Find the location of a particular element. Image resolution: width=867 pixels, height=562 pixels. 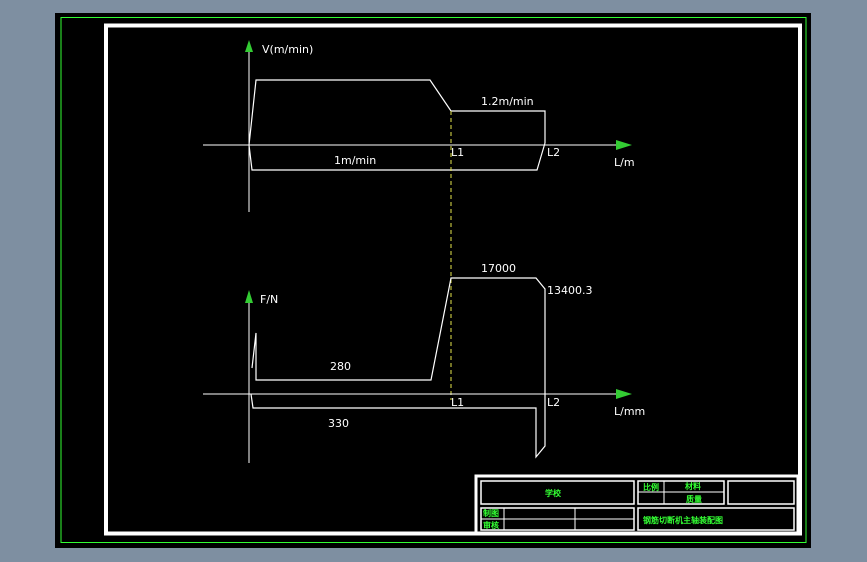

load-start-label: 280 is located at coordinates (340, 366).